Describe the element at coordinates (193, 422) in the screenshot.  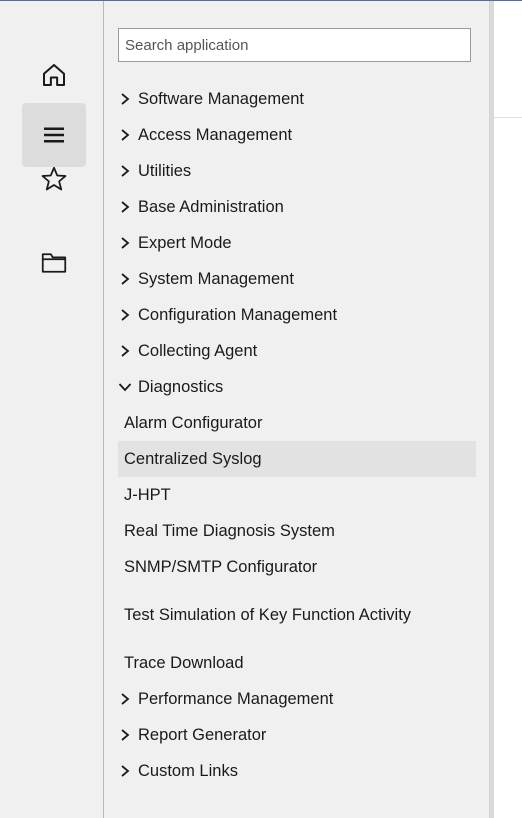
I see `submenu-item-label: Alarm Configurator` at that location.